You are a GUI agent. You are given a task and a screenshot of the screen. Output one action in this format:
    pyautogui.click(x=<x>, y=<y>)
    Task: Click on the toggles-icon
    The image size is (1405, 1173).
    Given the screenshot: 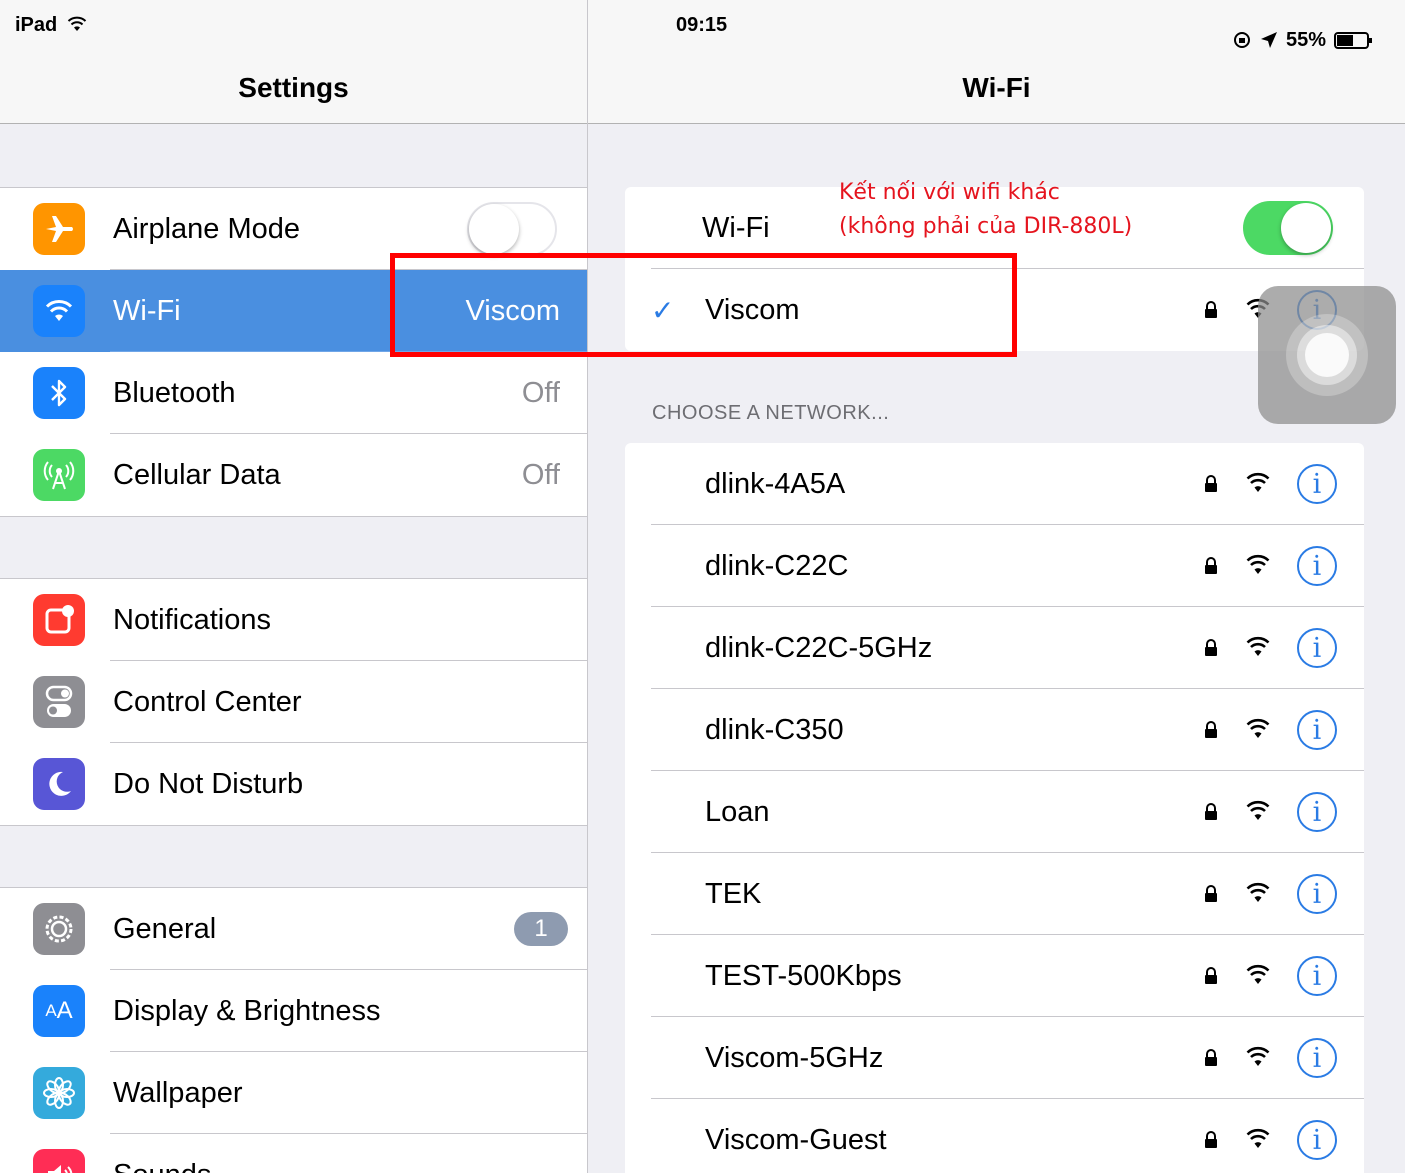 What is the action you would take?
    pyautogui.click(x=59, y=702)
    